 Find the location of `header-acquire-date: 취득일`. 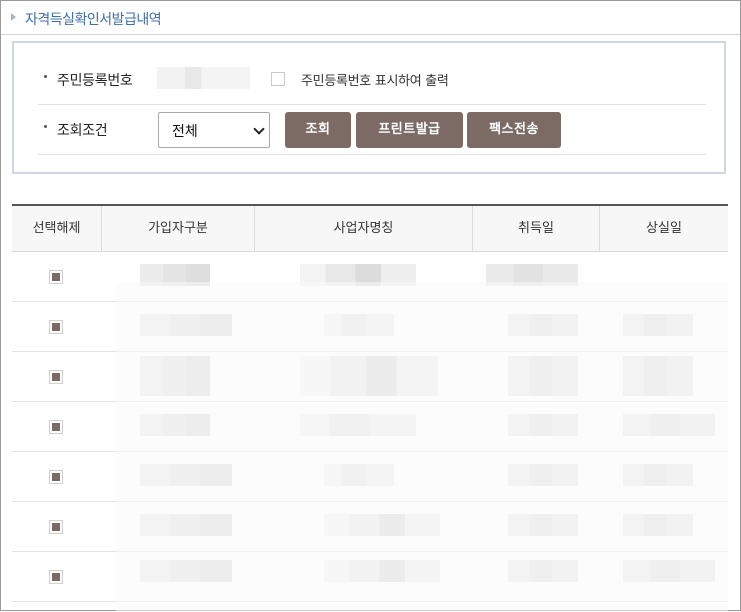

header-acquire-date: 취득일 is located at coordinates (536, 229).